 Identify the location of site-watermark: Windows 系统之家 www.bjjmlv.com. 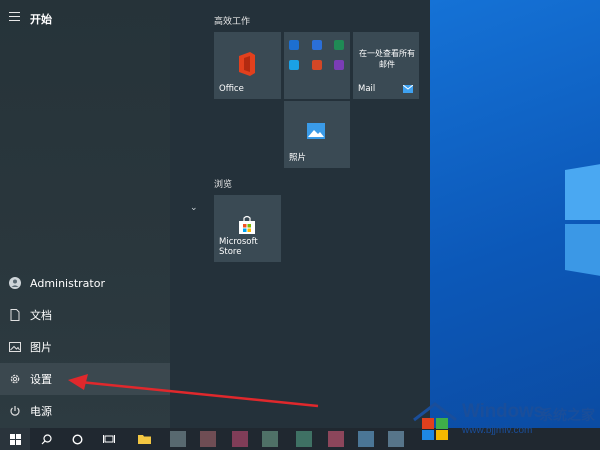
(501, 420).